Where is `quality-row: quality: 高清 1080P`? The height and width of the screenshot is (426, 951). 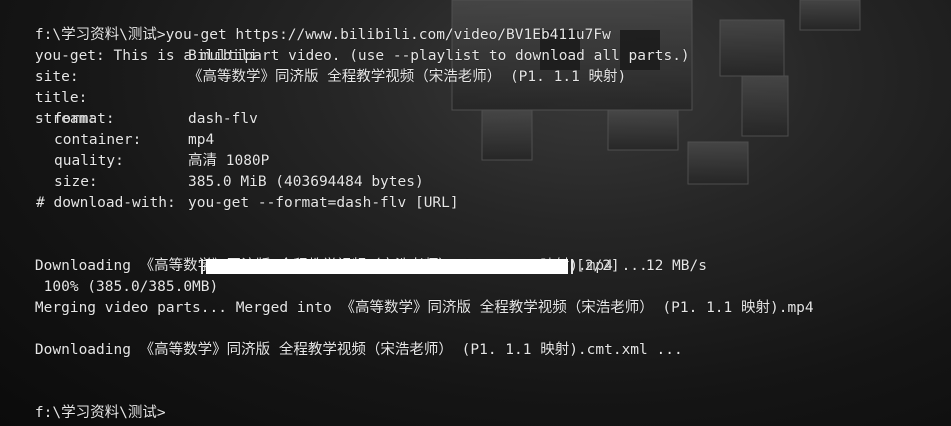
quality-row: quality: 高清 1080P is located at coordinates (475, 161).